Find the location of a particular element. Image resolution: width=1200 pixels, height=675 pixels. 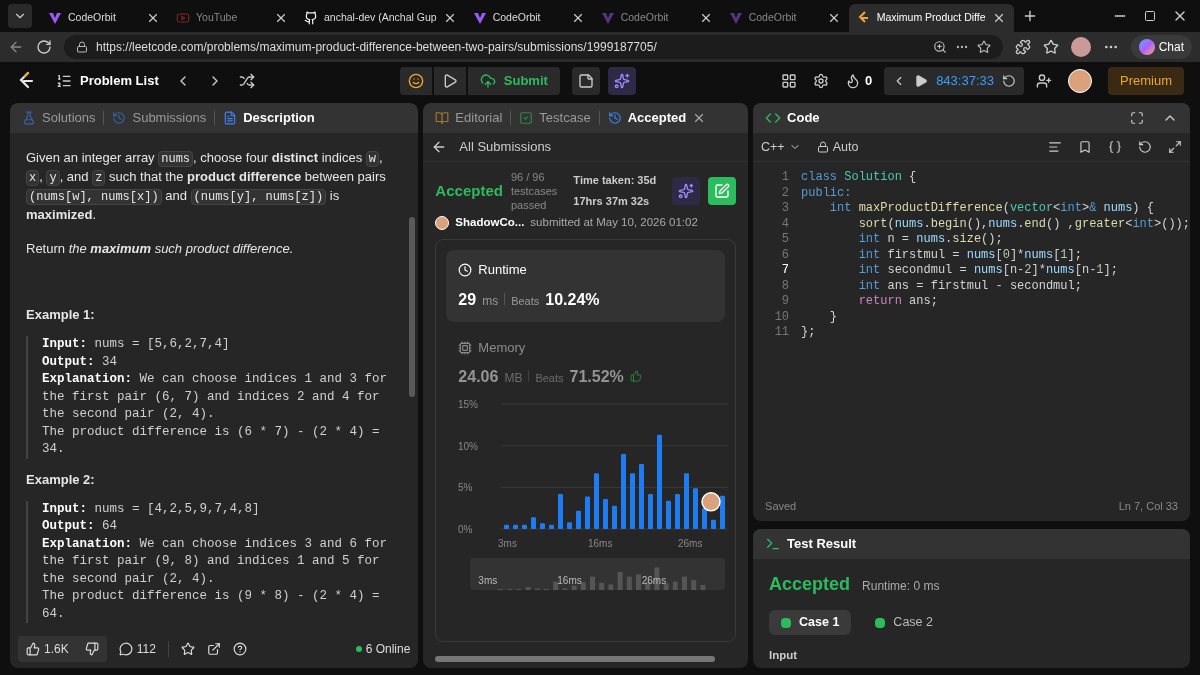

address-bar: https://leetcode.com/problems/maximum-product-difference-between-two-pairs/submissions/1999187705/ is located at coordinates (533, 47).